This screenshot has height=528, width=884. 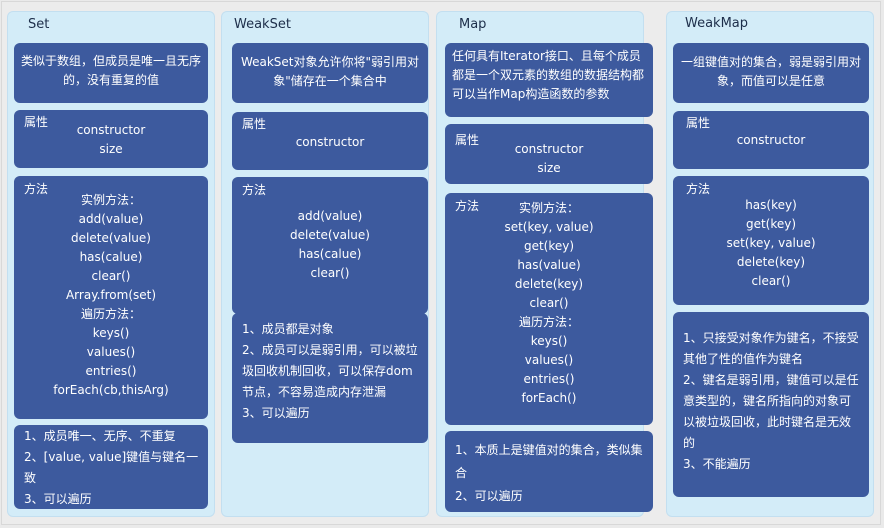 I want to click on description-text: 一组键值对的集合，弱是弱引用对象，而值可以是任意, so click(x=770, y=71).